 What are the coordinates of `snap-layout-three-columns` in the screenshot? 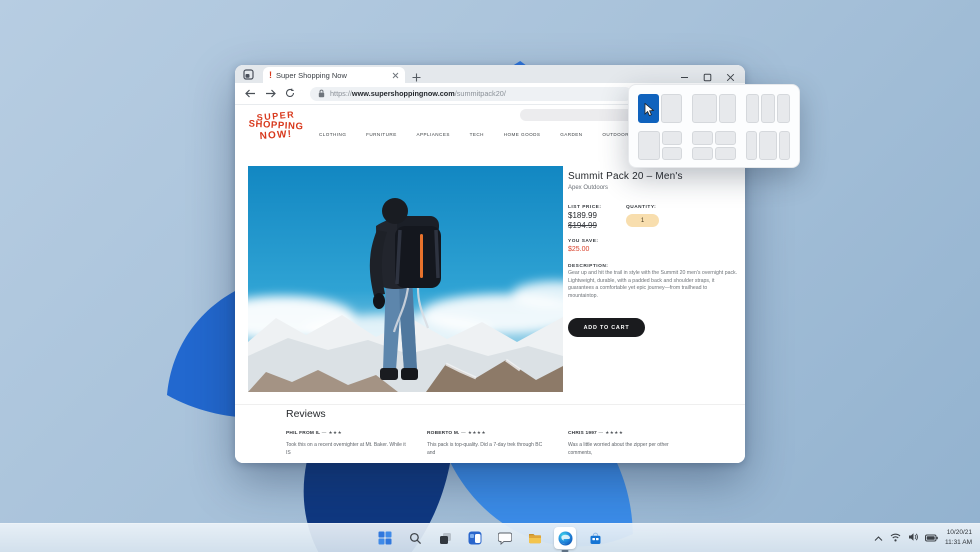 It's located at (768, 108).